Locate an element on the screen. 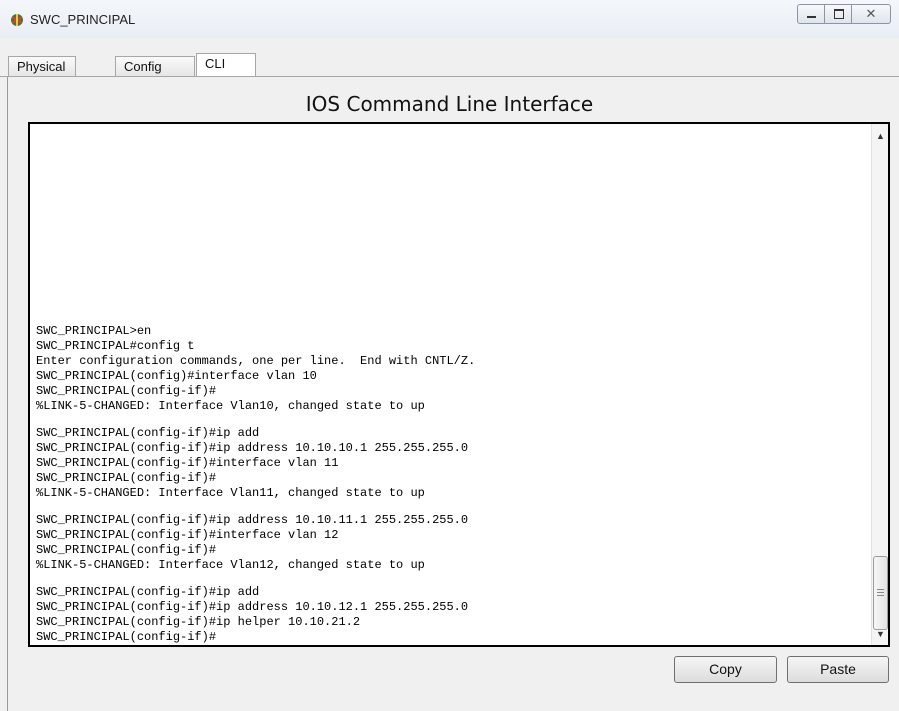 This screenshot has height=711, width=899. tab-config: Config is located at coordinates (155, 66).